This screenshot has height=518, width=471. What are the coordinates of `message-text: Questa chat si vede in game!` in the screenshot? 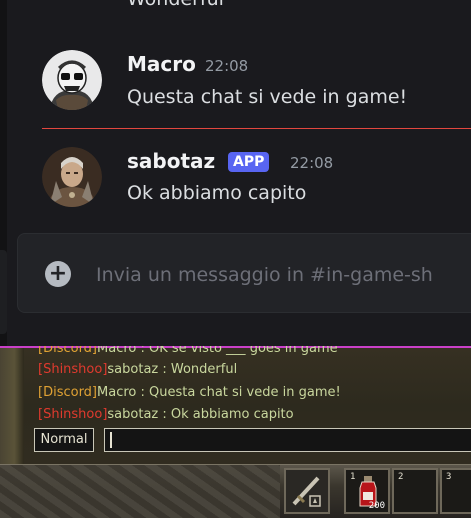 It's located at (267, 97).